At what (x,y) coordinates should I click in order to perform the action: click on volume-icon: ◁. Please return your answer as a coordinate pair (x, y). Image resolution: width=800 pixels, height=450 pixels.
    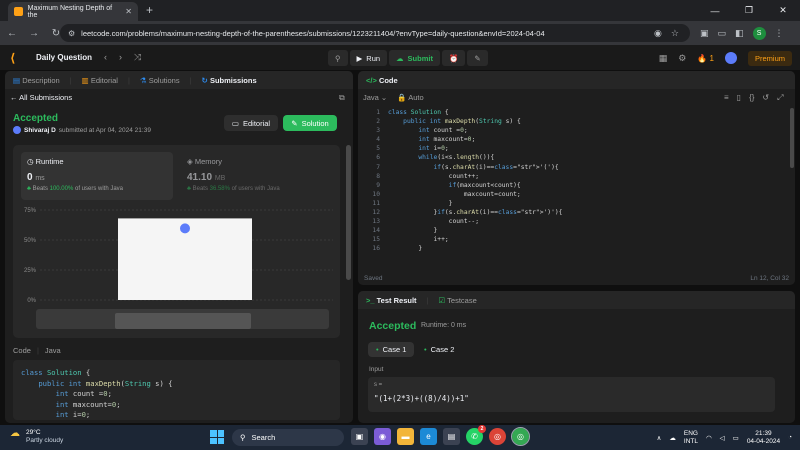
    Looking at the image, I should click on (722, 438).